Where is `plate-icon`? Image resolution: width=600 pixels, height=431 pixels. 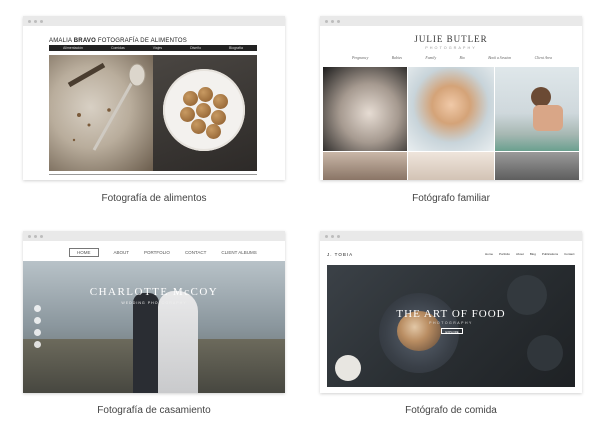 plate-icon is located at coordinates (204, 110).